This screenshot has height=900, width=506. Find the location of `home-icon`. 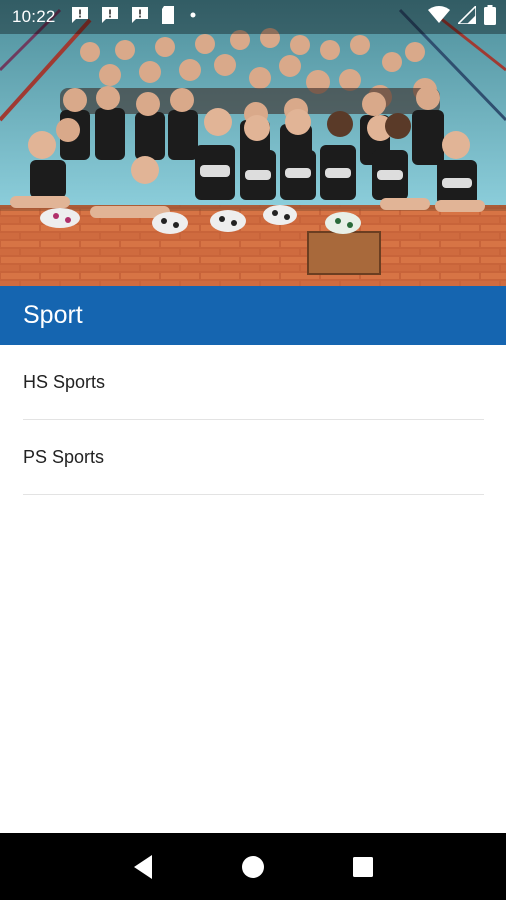

home-icon is located at coordinates (253, 866).